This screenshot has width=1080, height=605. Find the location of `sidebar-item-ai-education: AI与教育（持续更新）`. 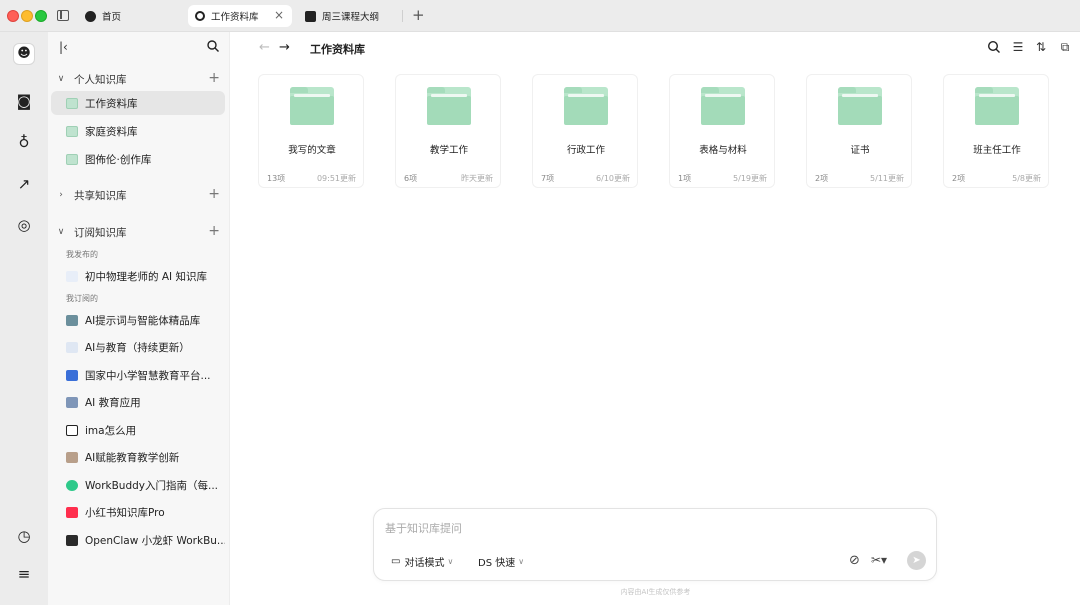

sidebar-item-ai-education: AI与教育（持续更新） is located at coordinates (138, 347).